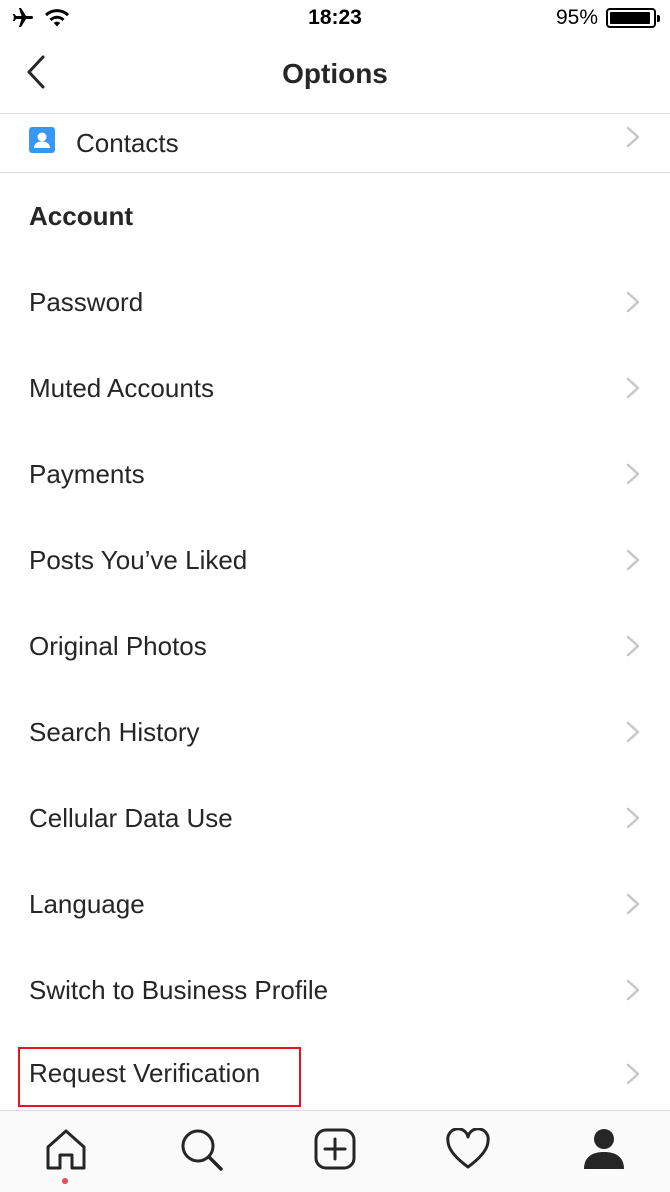 The image size is (670, 1192). I want to click on row-label: Language, so click(87, 903).